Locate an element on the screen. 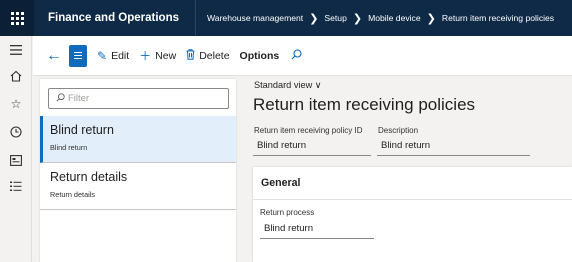 The image size is (572, 262). hamburger-icon is located at coordinates (16, 50).